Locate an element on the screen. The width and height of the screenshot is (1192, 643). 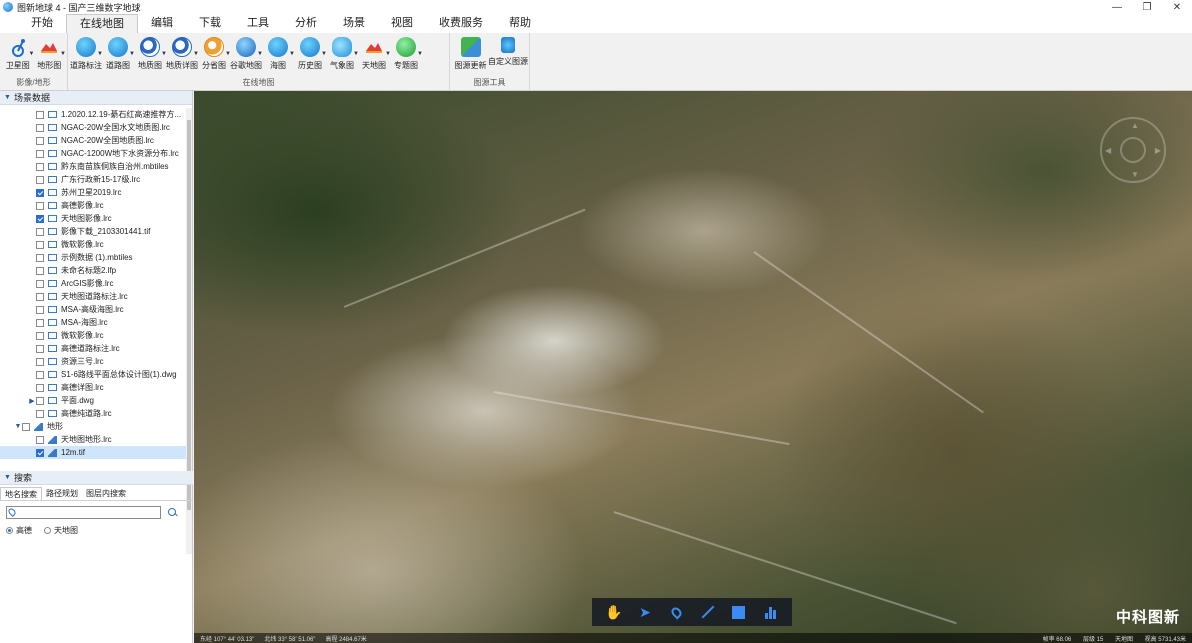
tree-item: 高德影像.lrc is located at coordinates (93, 205).